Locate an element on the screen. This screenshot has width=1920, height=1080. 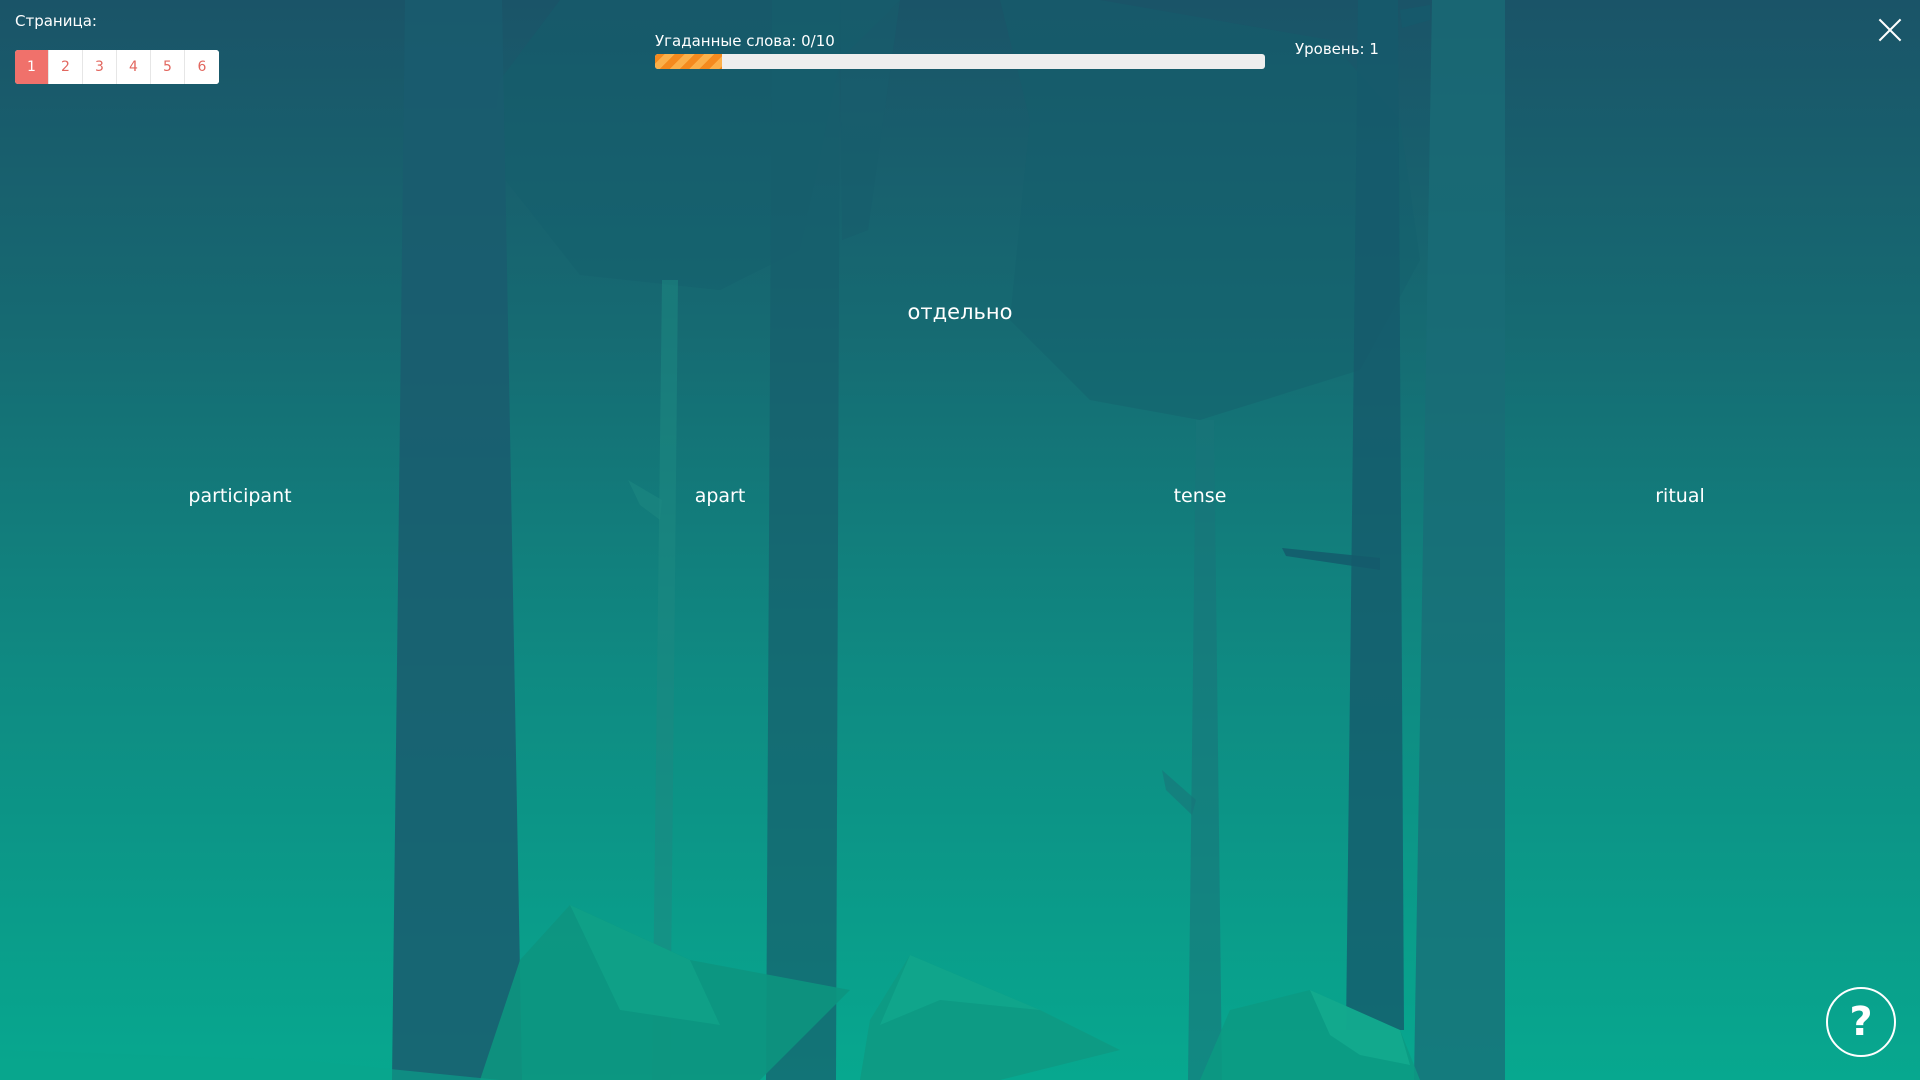
answer-option-1: participant is located at coordinates (240, 496).